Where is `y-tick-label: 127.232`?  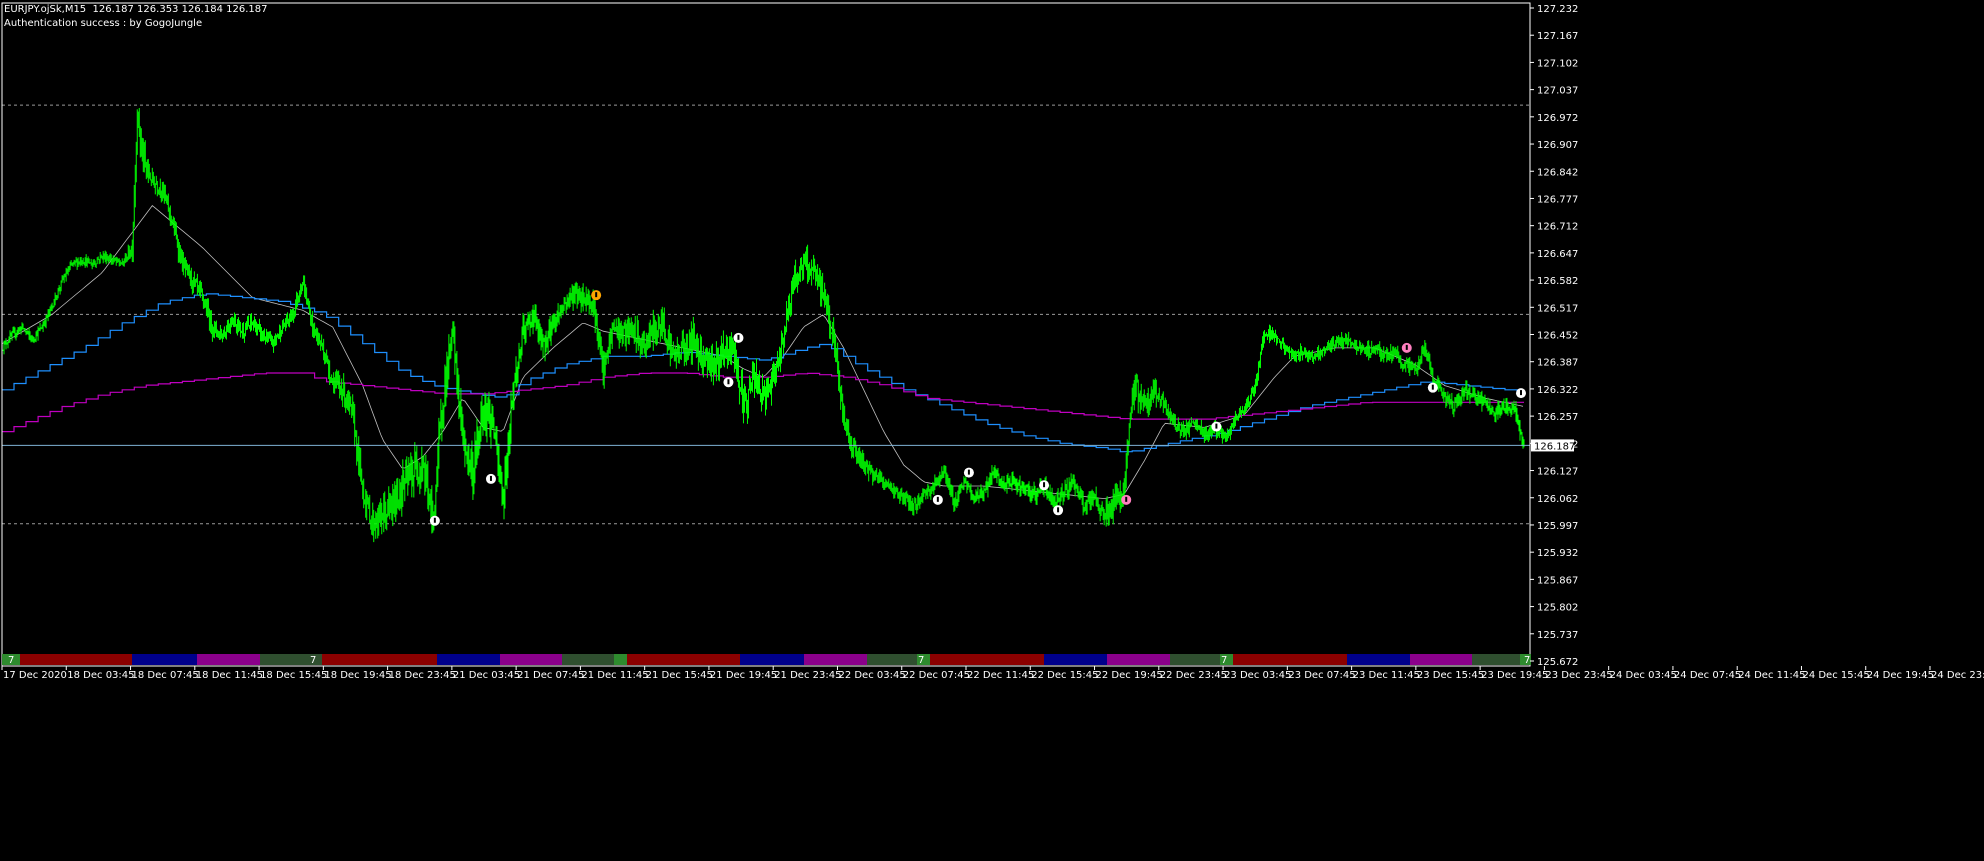
y-tick-label: 127.232 is located at coordinates (1557, 9).